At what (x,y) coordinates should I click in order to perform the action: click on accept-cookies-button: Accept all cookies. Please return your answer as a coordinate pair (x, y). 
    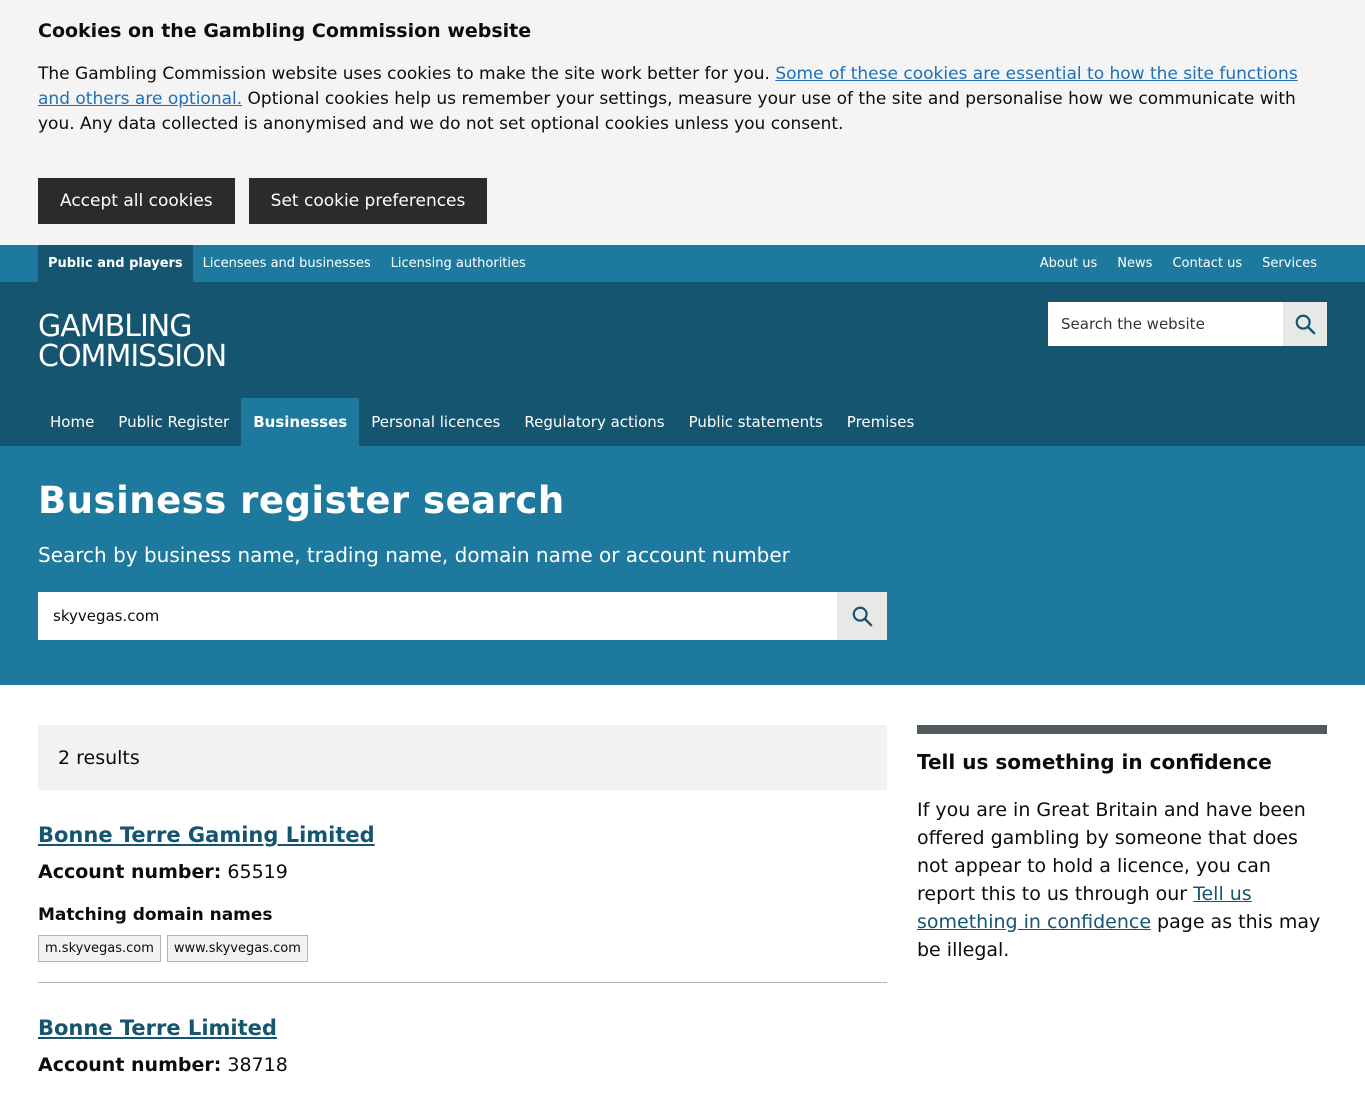
    Looking at the image, I should click on (136, 201).